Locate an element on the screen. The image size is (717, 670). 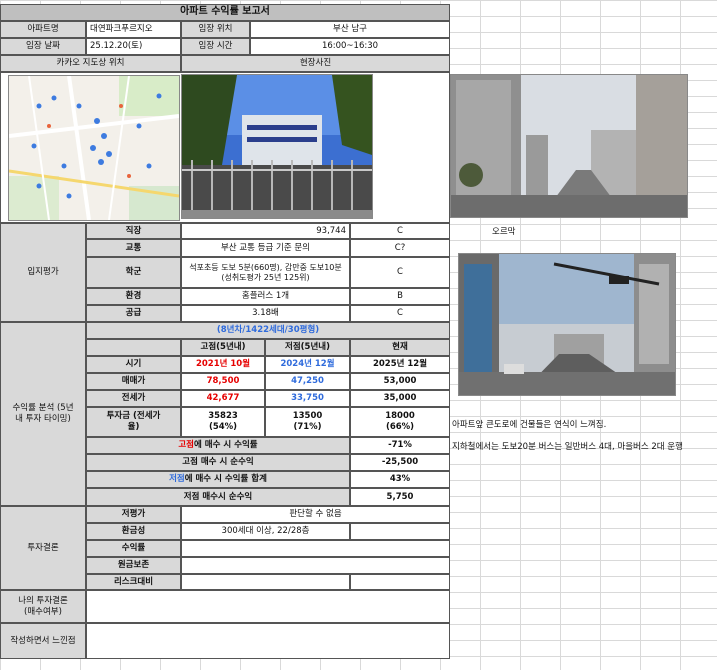
profit-label-investment: 투자금 (전세가율) is located at coordinates (133, 422).